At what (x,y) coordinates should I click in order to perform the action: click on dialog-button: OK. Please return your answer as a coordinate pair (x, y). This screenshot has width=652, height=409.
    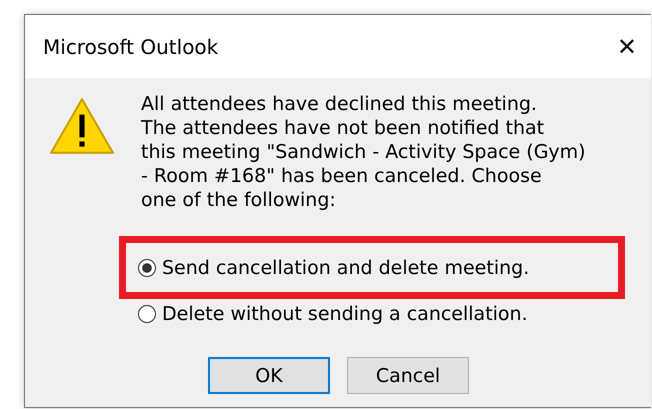
    Looking at the image, I should click on (269, 375).